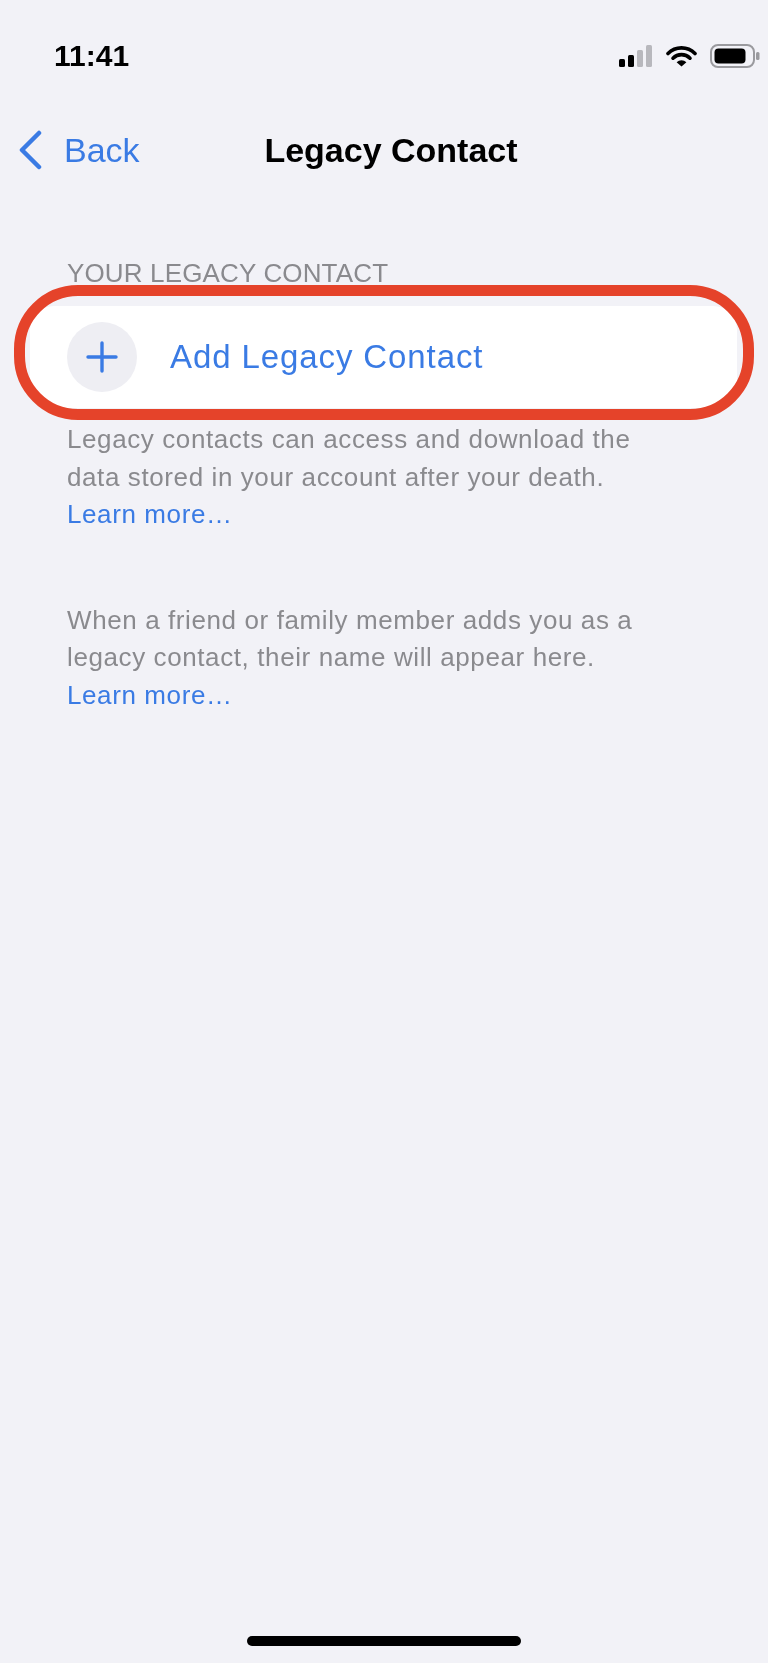 The image size is (768, 1663). What do you see at coordinates (681, 56) in the screenshot?
I see `wifi-icon` at bounding box center [681, 56].